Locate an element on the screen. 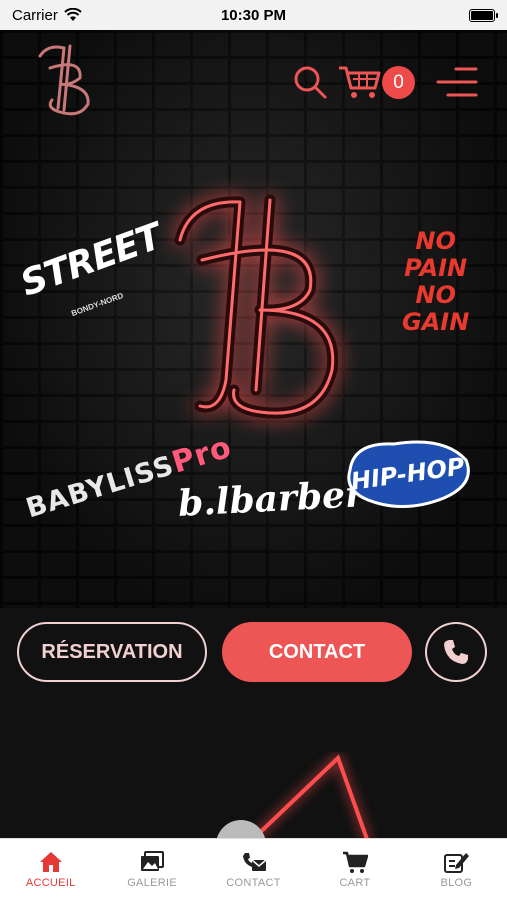 This screenshot has width=507, height=900. tab-accueil: ACCUEIL is located at coordinates (50, 869).